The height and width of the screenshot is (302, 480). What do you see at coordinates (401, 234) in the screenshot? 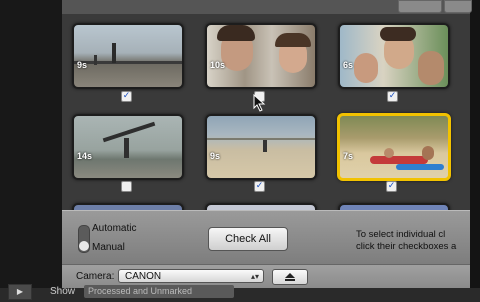
I see `hint-text-line1: To select individual cl` at bounding box center [401, 234].